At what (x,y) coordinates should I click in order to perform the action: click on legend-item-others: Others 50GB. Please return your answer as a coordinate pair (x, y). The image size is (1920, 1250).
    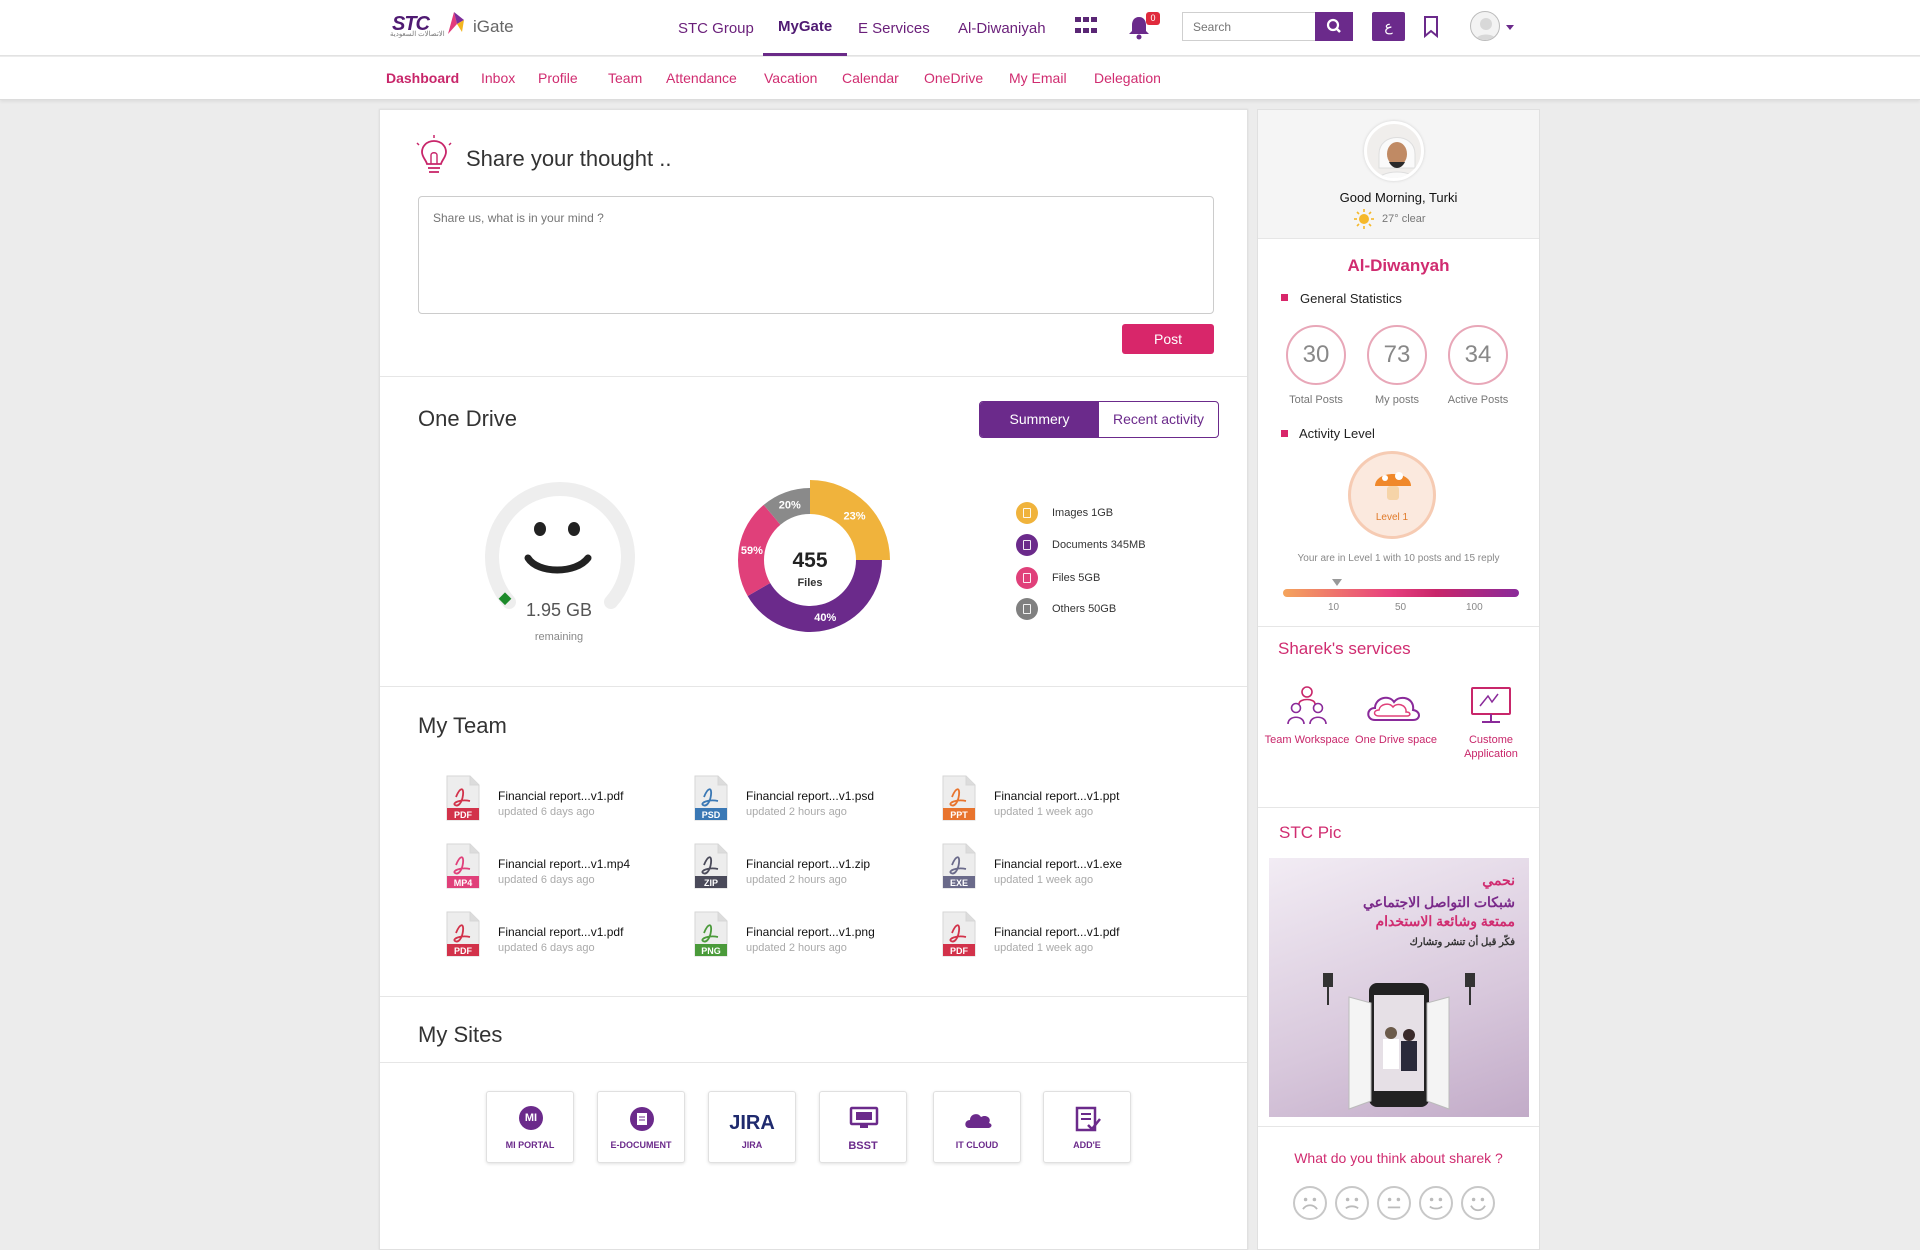
    Looking at the image, I should click on (1081, 608).